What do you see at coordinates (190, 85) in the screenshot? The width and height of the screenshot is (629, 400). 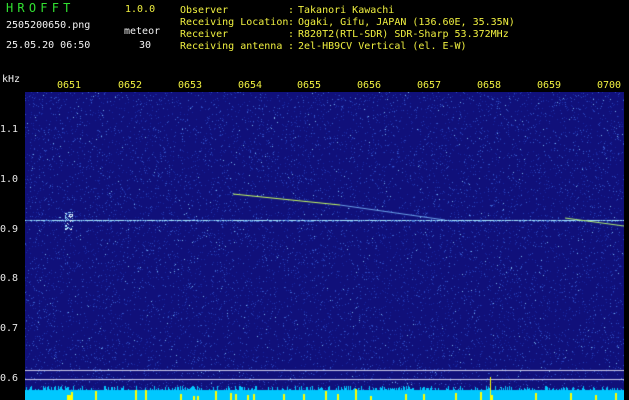 I see `time-tick-0653: 0653` at bounding box center [190, 85].